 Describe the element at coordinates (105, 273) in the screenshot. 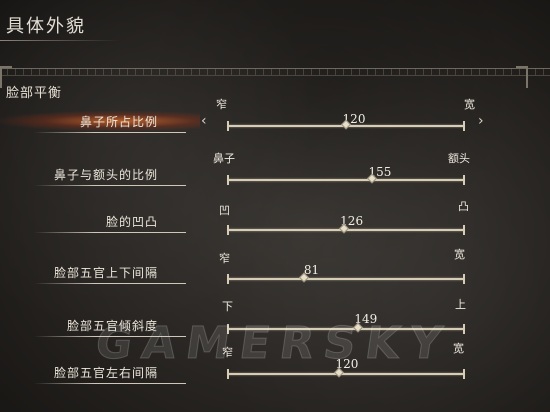

I see `slider-label: 脸部五官上下间隔` at that location.